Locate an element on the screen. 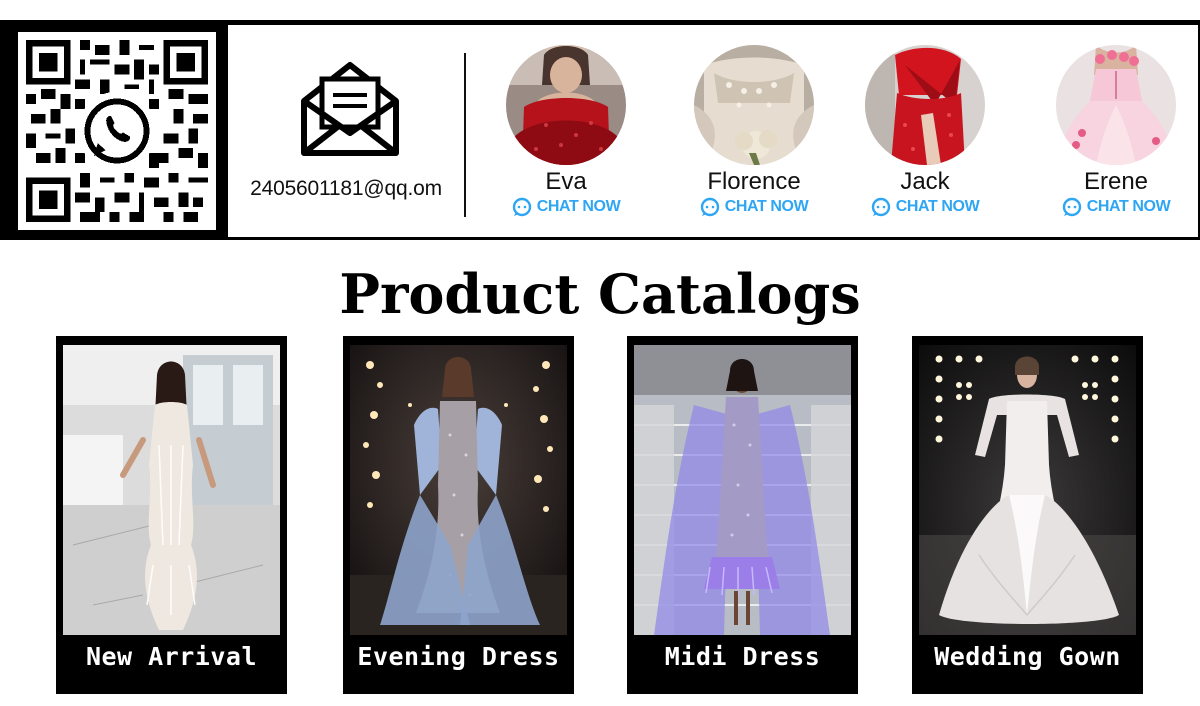 The image size is (1200, 706). divider is located at coordinates (465, 135).